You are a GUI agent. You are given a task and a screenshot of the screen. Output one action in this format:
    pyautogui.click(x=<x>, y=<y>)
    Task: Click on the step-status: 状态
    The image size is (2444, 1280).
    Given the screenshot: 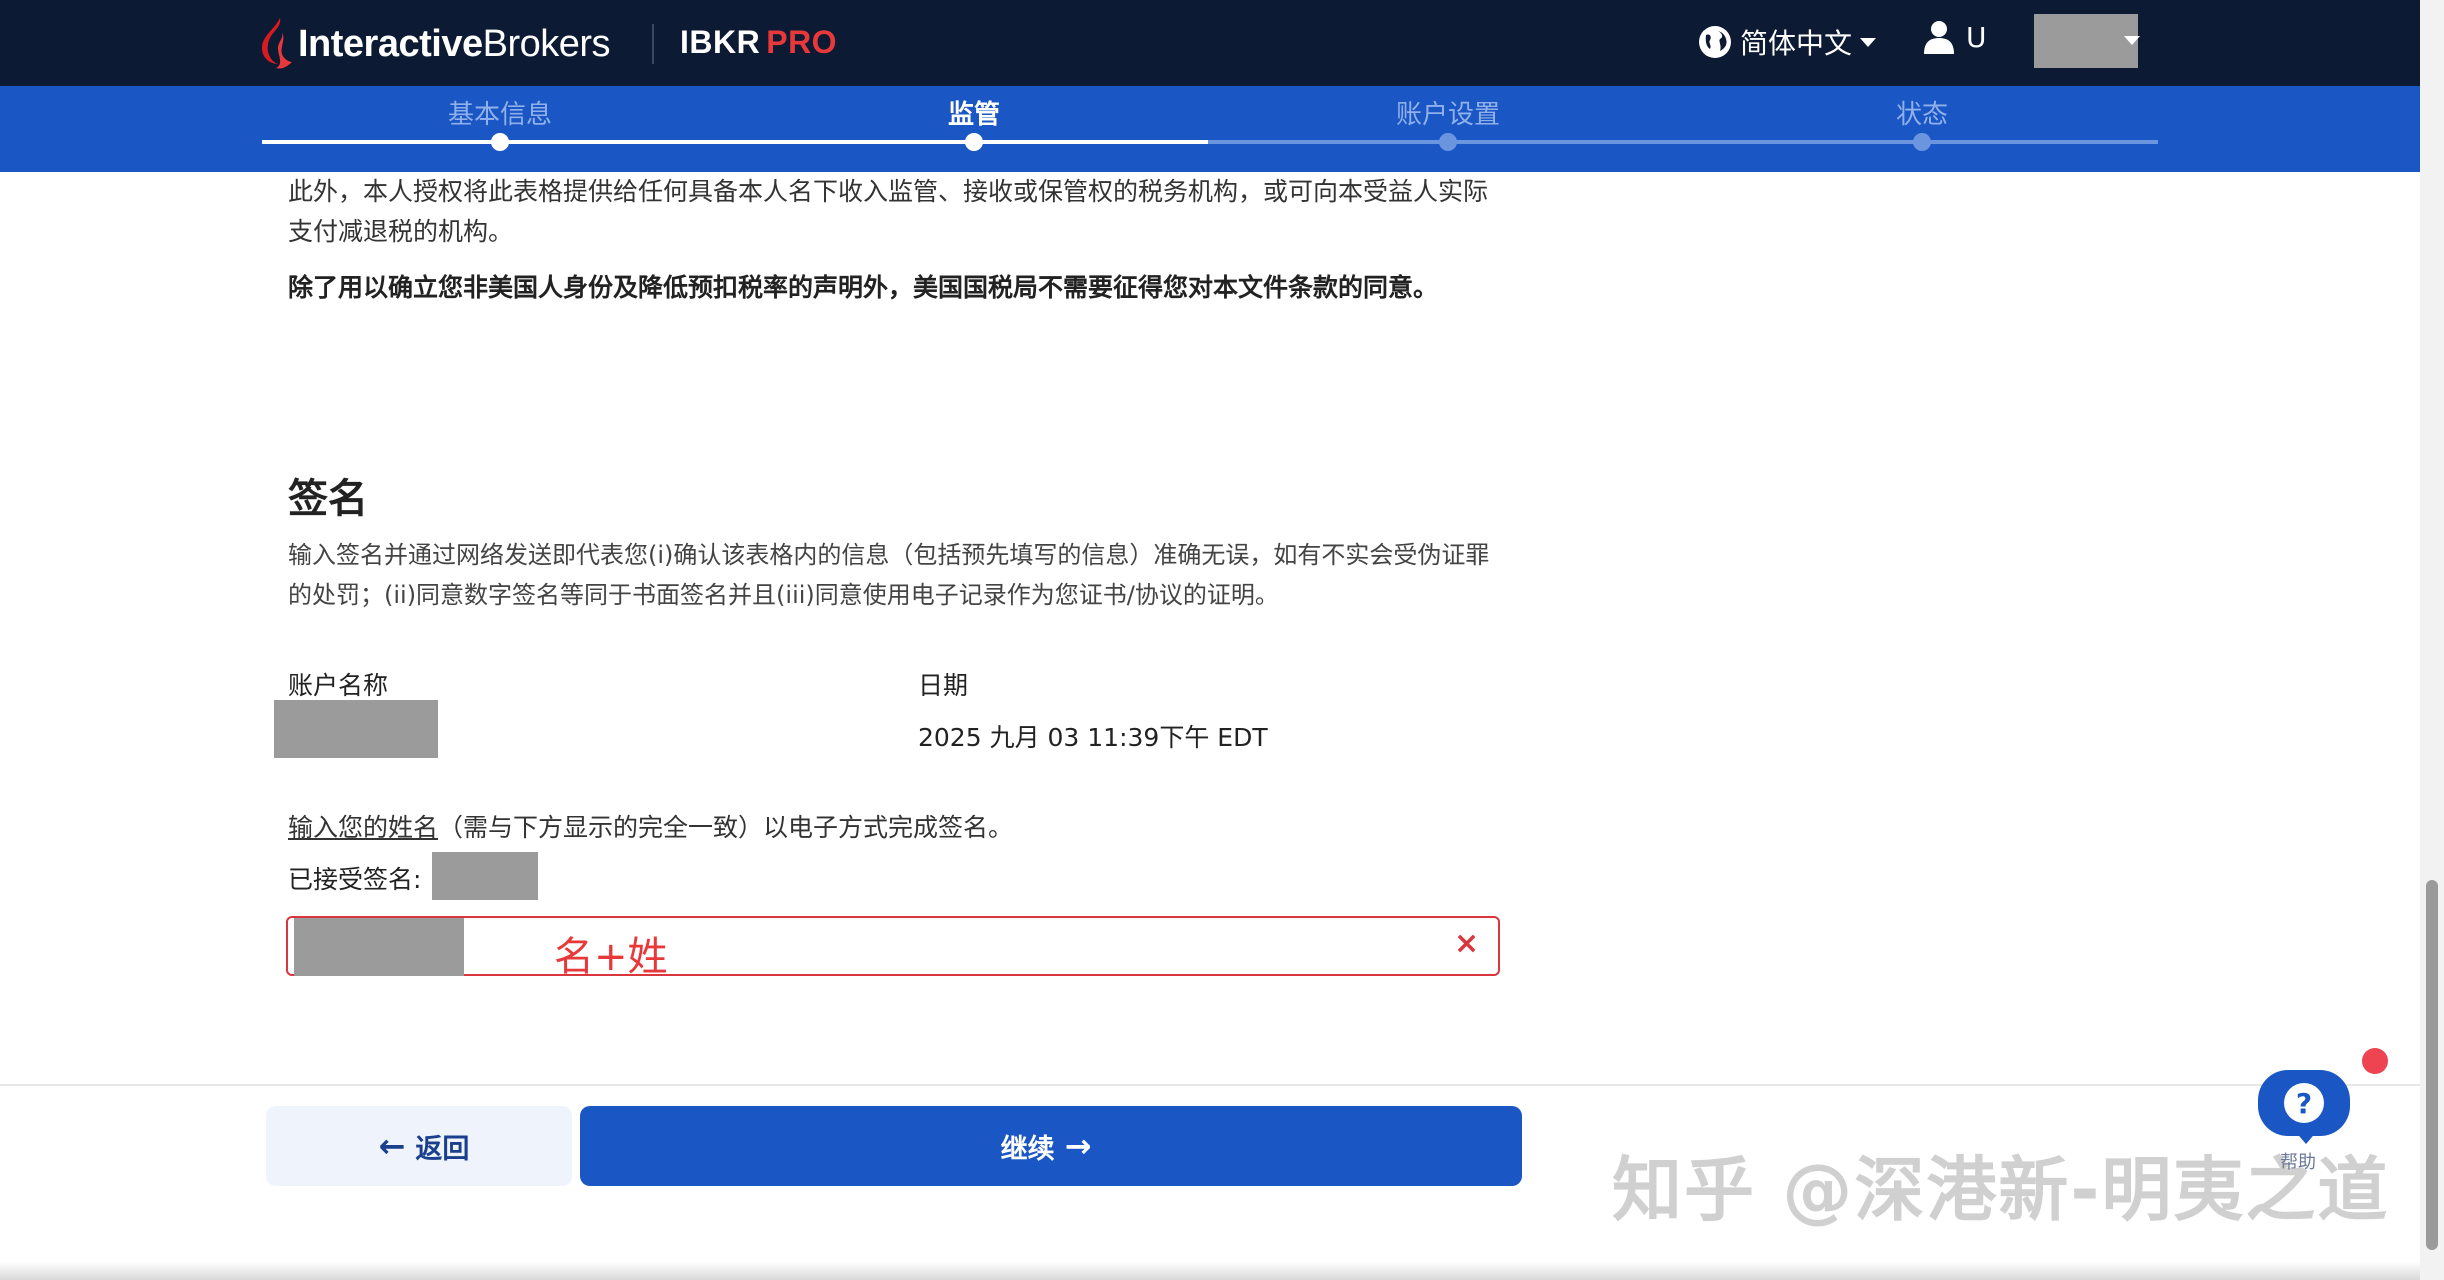 What is the action you would take?
    pyautogui.click(x=1922, y=115)
    